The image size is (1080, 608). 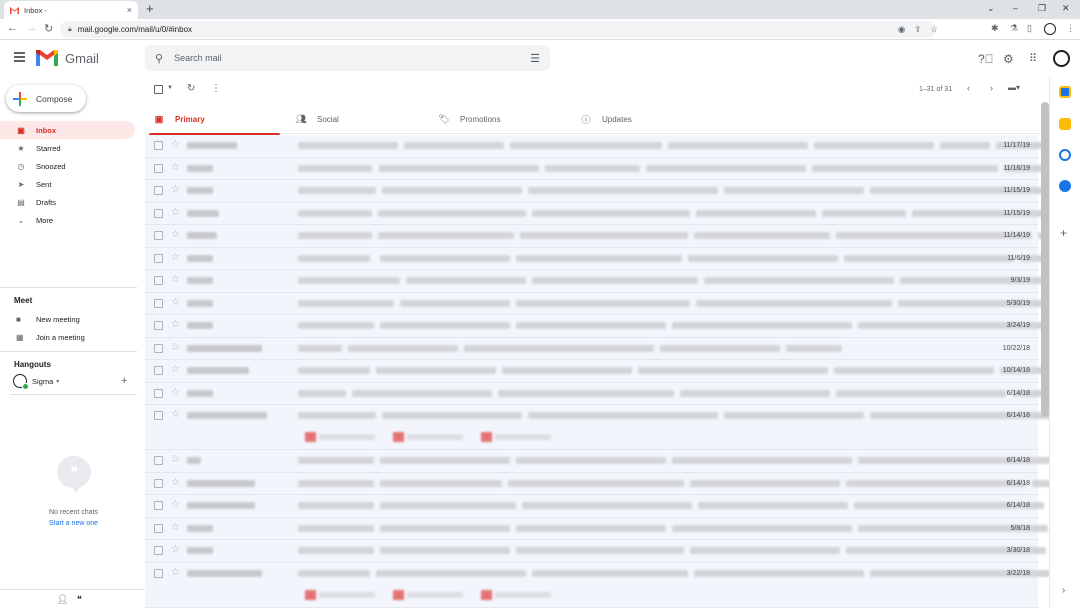 What do you see at coordinates (995, 28) in the screenshot?
I see `puzzle-icon: ✱` at bounding box center [995, 28].